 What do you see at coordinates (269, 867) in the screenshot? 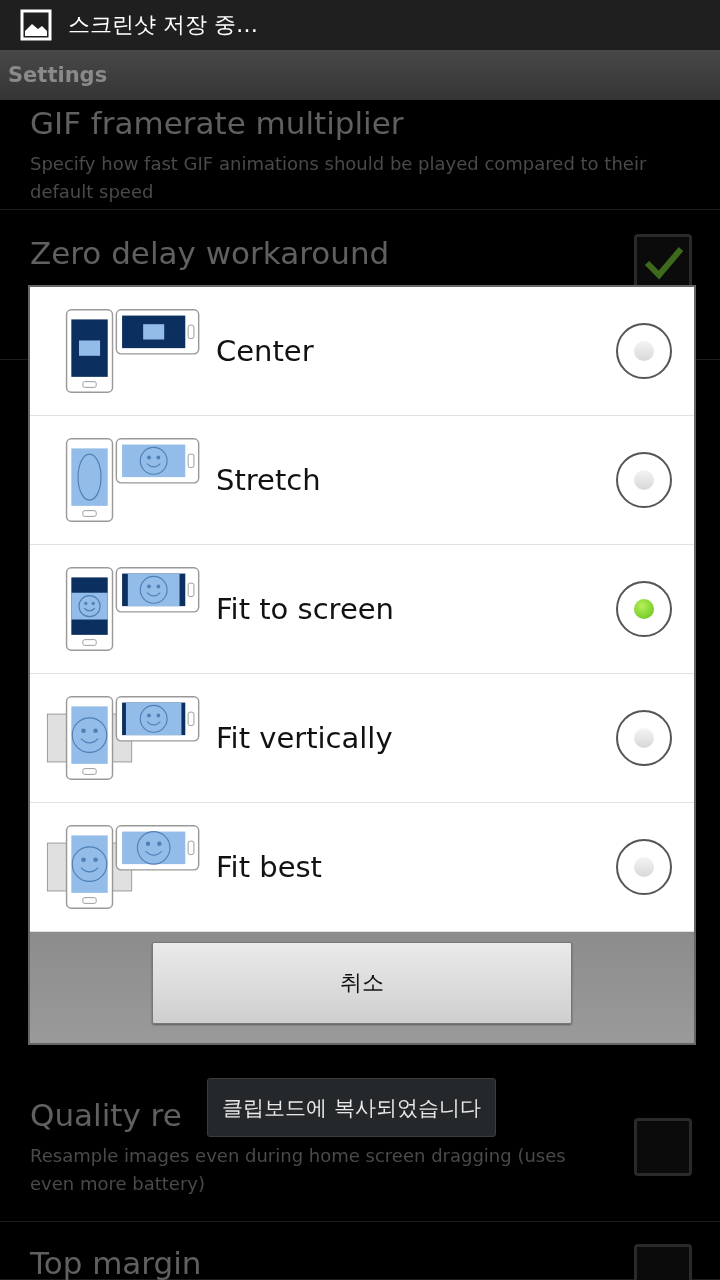
I see `option-label: Fit best` at bounding box center [269, 867].